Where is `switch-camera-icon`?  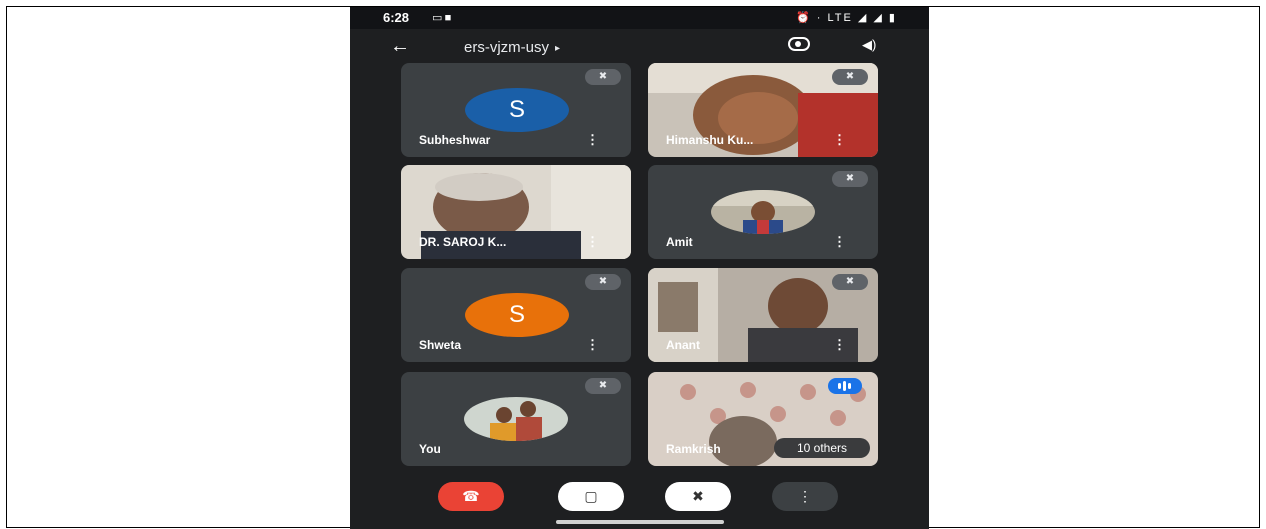
switch-camera-icon is located at coordinates (799, 44).